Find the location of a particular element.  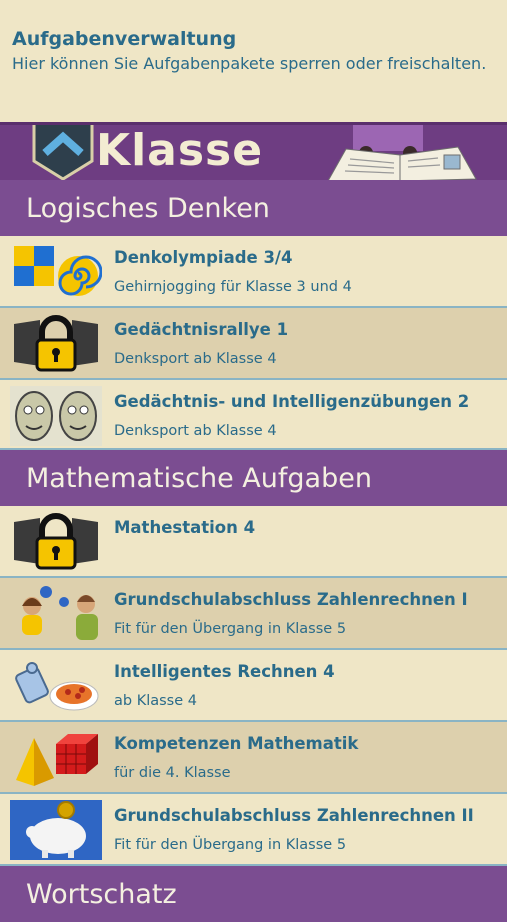

section-title: Mathematische Aufgaben is located at coordinates (199, 478).